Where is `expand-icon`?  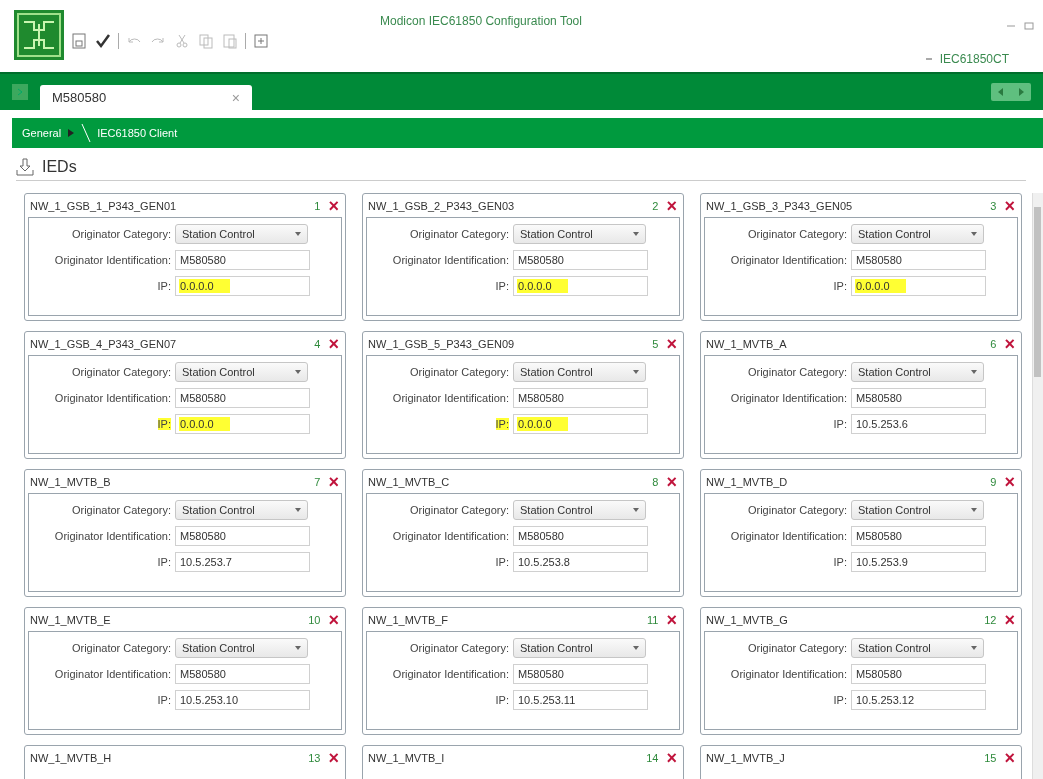
expand-icon is located at coordinates (20, 92).